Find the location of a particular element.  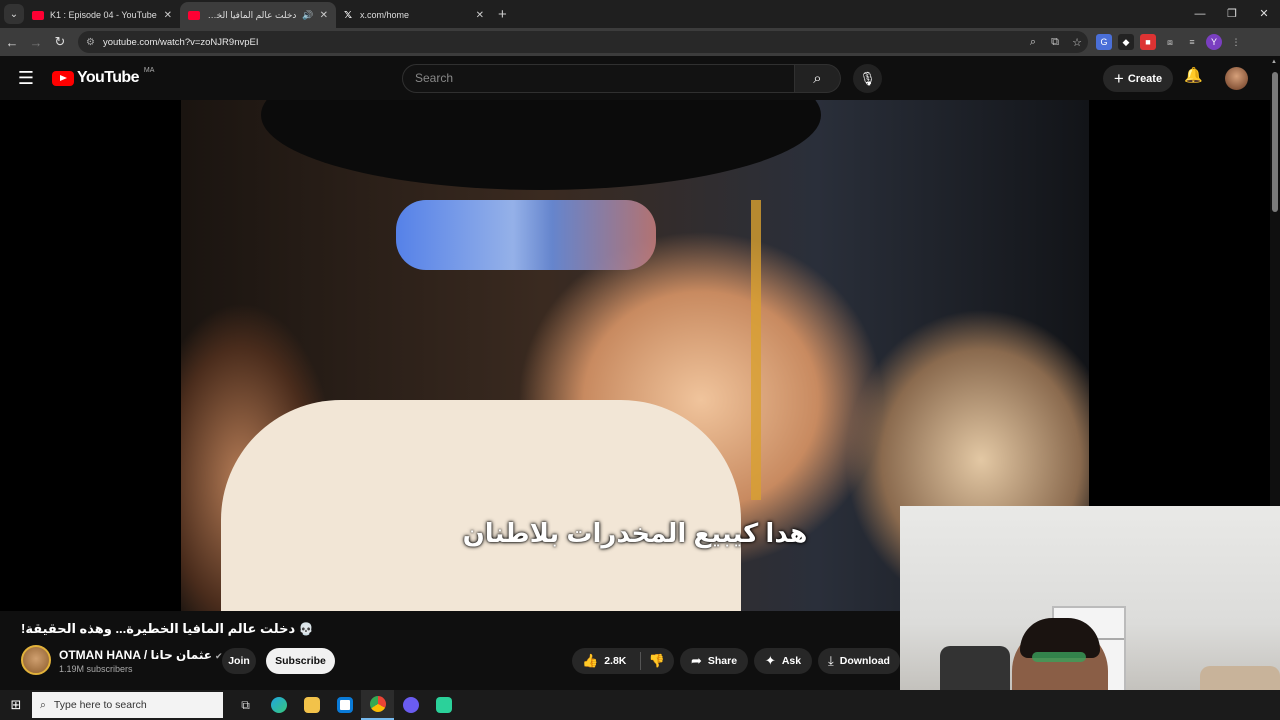

sparkle-icon: ✦ is located at coordinates (770, 660).